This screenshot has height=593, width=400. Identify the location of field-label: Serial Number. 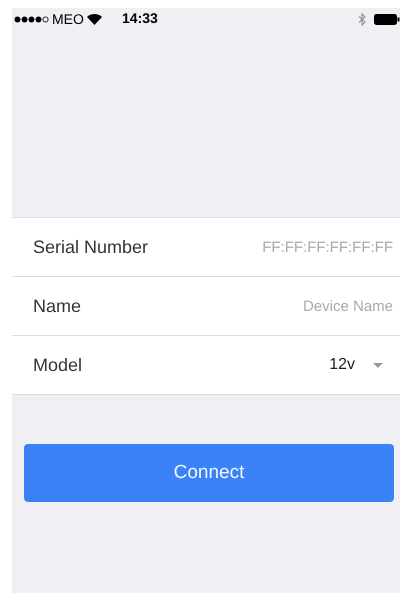
(90, 247).